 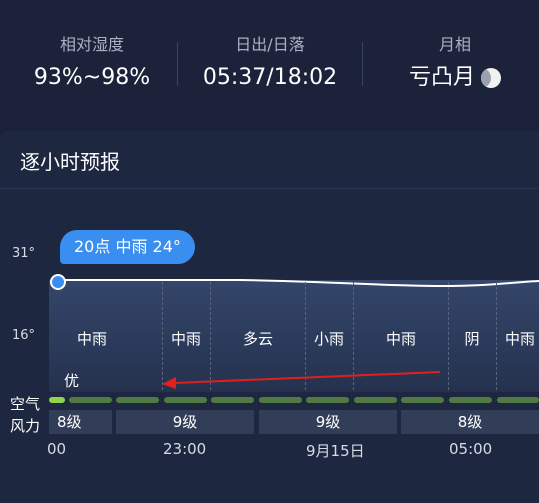 I want to click on time-label: 9月15日, so click(x=335, y=451).